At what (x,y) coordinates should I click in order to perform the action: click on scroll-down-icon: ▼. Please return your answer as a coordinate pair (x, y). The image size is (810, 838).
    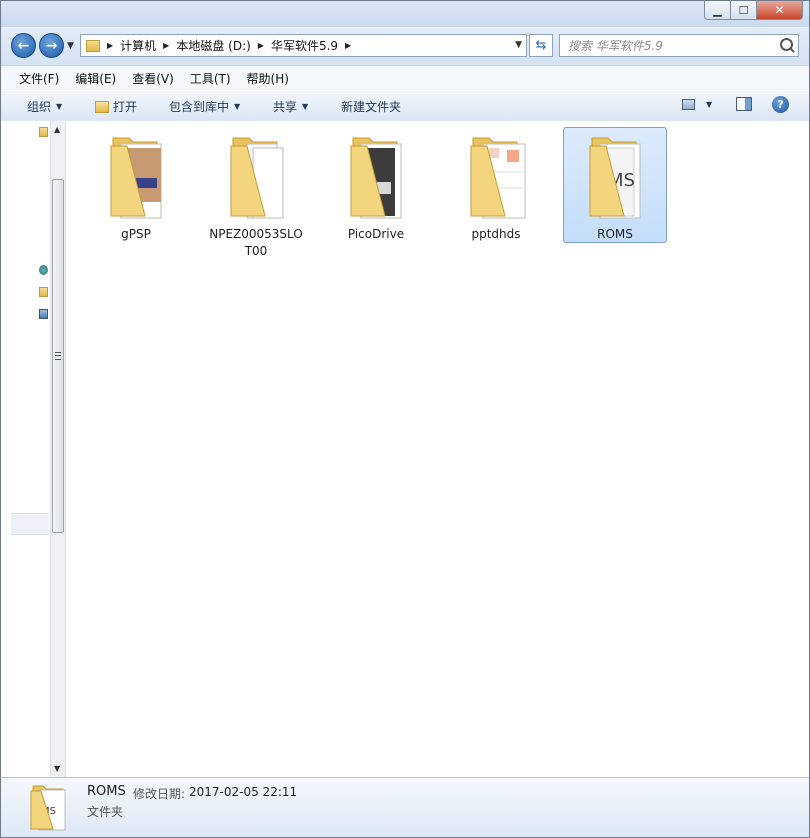
    Looking at the image, I should click on (57, 768).